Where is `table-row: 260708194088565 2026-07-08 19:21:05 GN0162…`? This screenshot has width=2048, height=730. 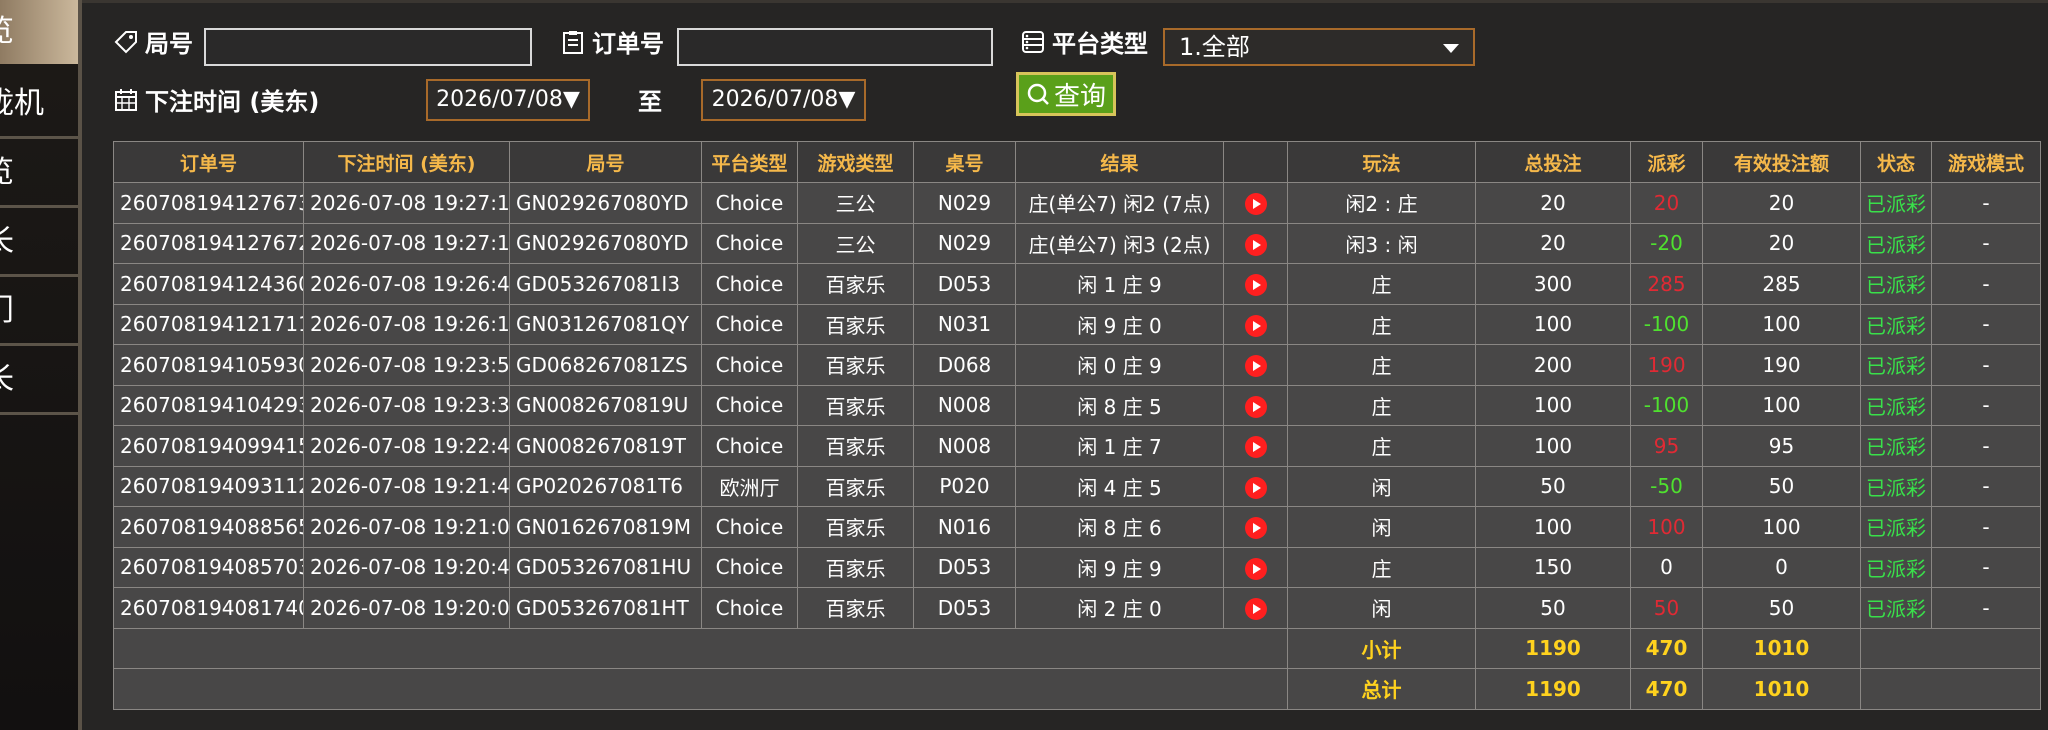 table-row: 260708194088565 2026-07-08 19:21:05 GN0162… is located at coordinates (1077, 527).